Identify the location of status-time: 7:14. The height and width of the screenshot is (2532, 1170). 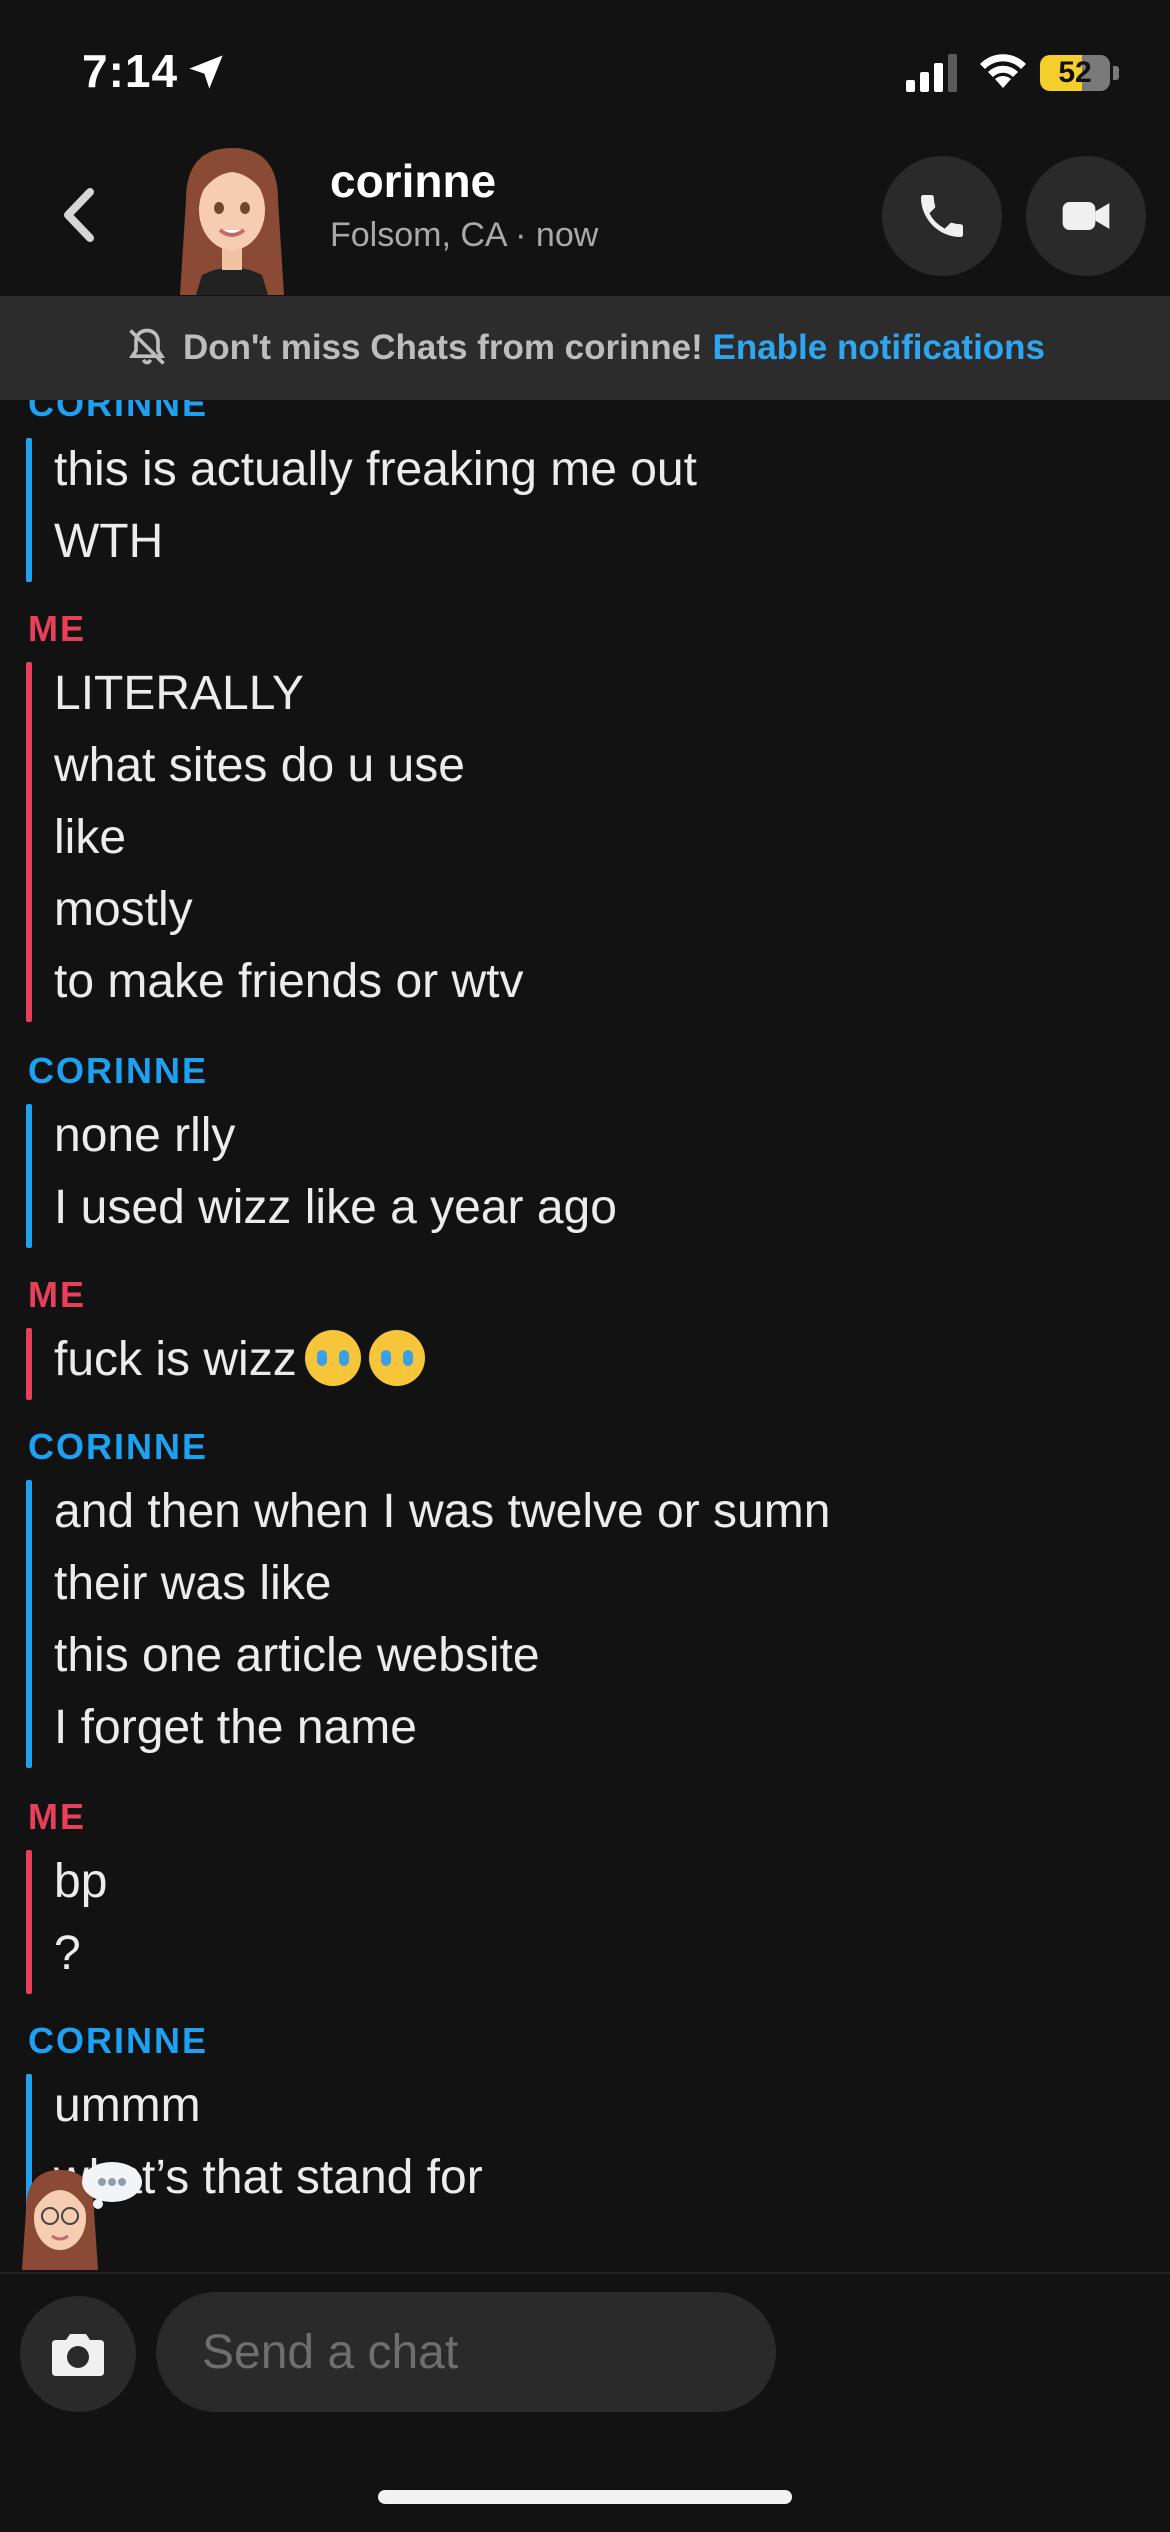
(130, 71).